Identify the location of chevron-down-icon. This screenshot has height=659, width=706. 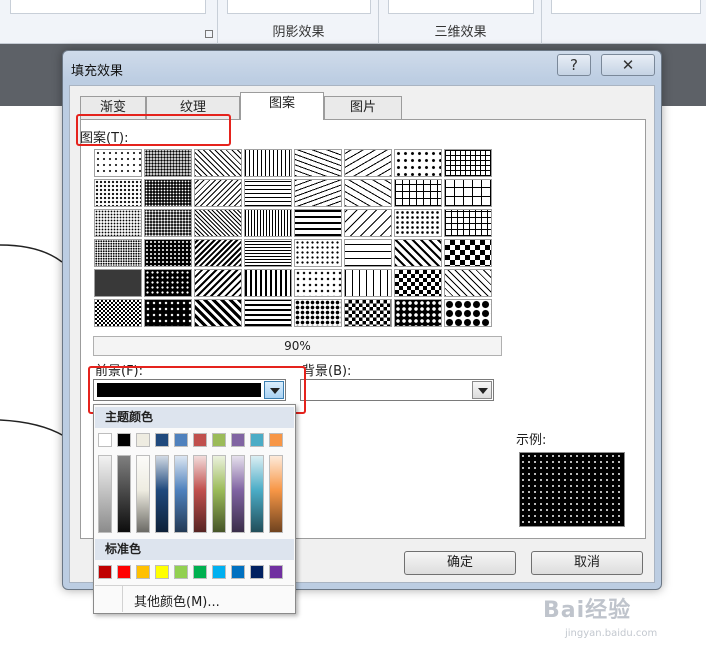
(483, 391).